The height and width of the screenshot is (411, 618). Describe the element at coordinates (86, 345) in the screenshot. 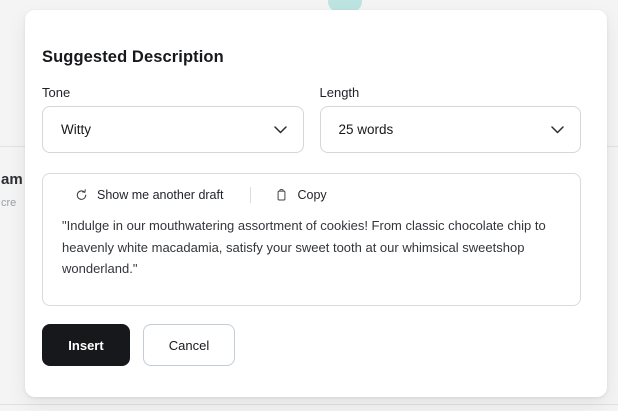

I see `insert-button: Insert` at that location.